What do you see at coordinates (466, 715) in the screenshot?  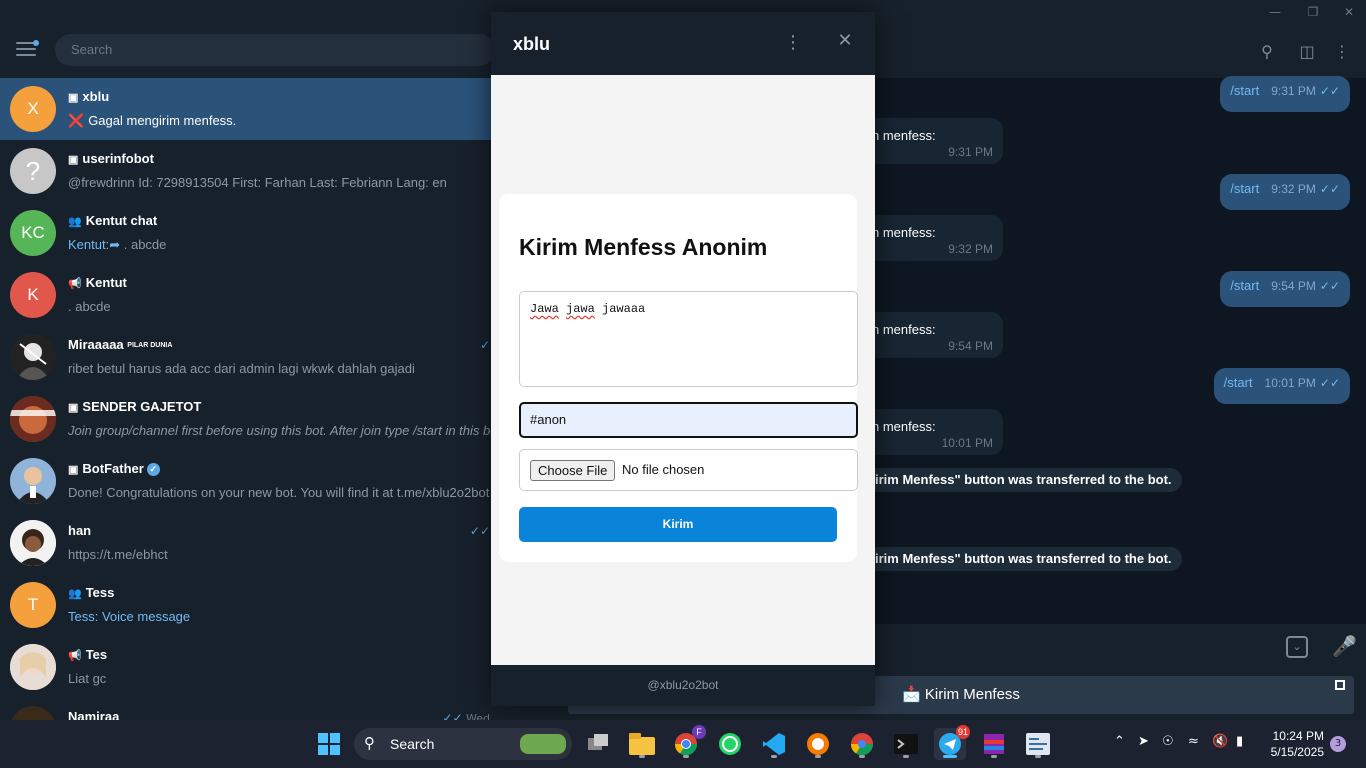 I see `chat-time: ✓✓ Wed` at bounding box center [466, 715].